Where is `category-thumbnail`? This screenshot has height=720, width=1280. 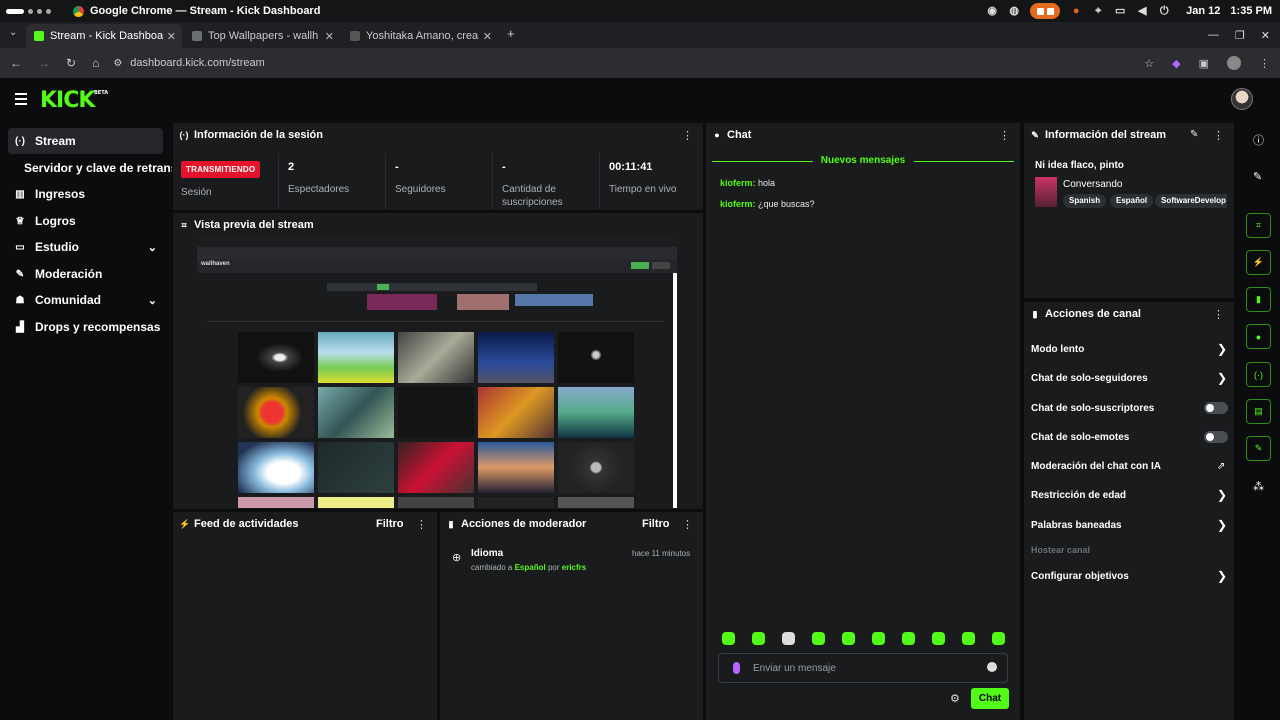 category-thumbnail is located at coordinates (1046, 192).